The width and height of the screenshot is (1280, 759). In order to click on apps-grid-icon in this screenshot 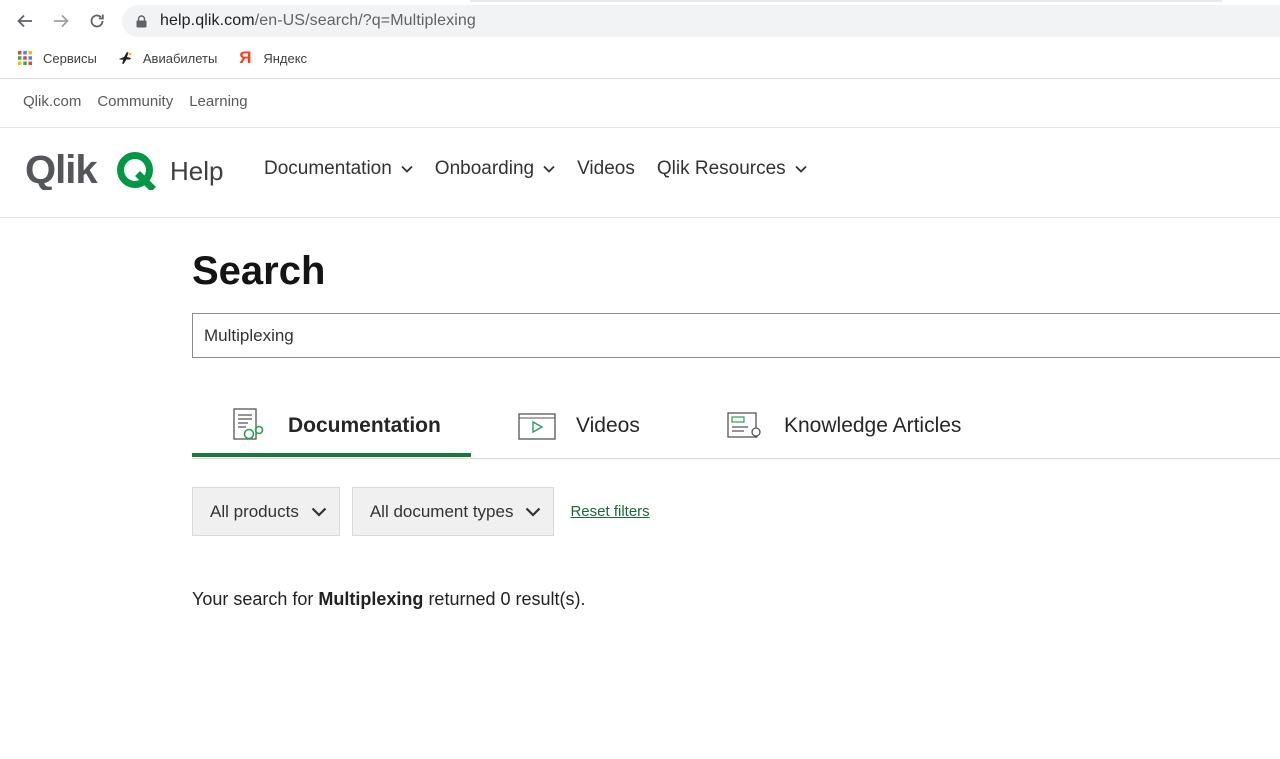, I will do `click(25, 58)`.